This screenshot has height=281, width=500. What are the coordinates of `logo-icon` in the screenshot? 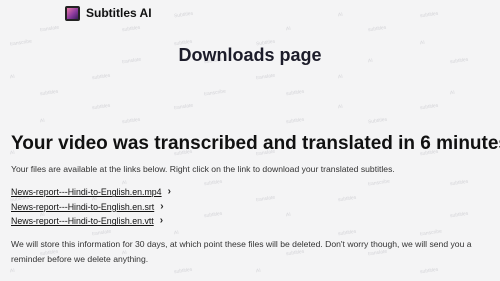 It's located at (72, 13).